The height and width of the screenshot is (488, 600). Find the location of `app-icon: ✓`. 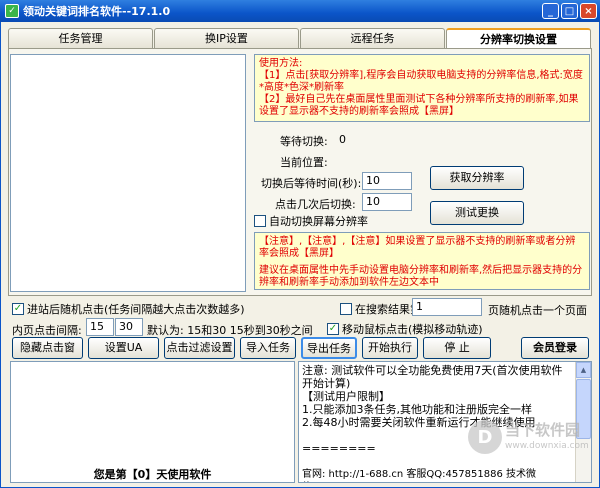

app-icon: ✓ is located at coordinates (12, 11).